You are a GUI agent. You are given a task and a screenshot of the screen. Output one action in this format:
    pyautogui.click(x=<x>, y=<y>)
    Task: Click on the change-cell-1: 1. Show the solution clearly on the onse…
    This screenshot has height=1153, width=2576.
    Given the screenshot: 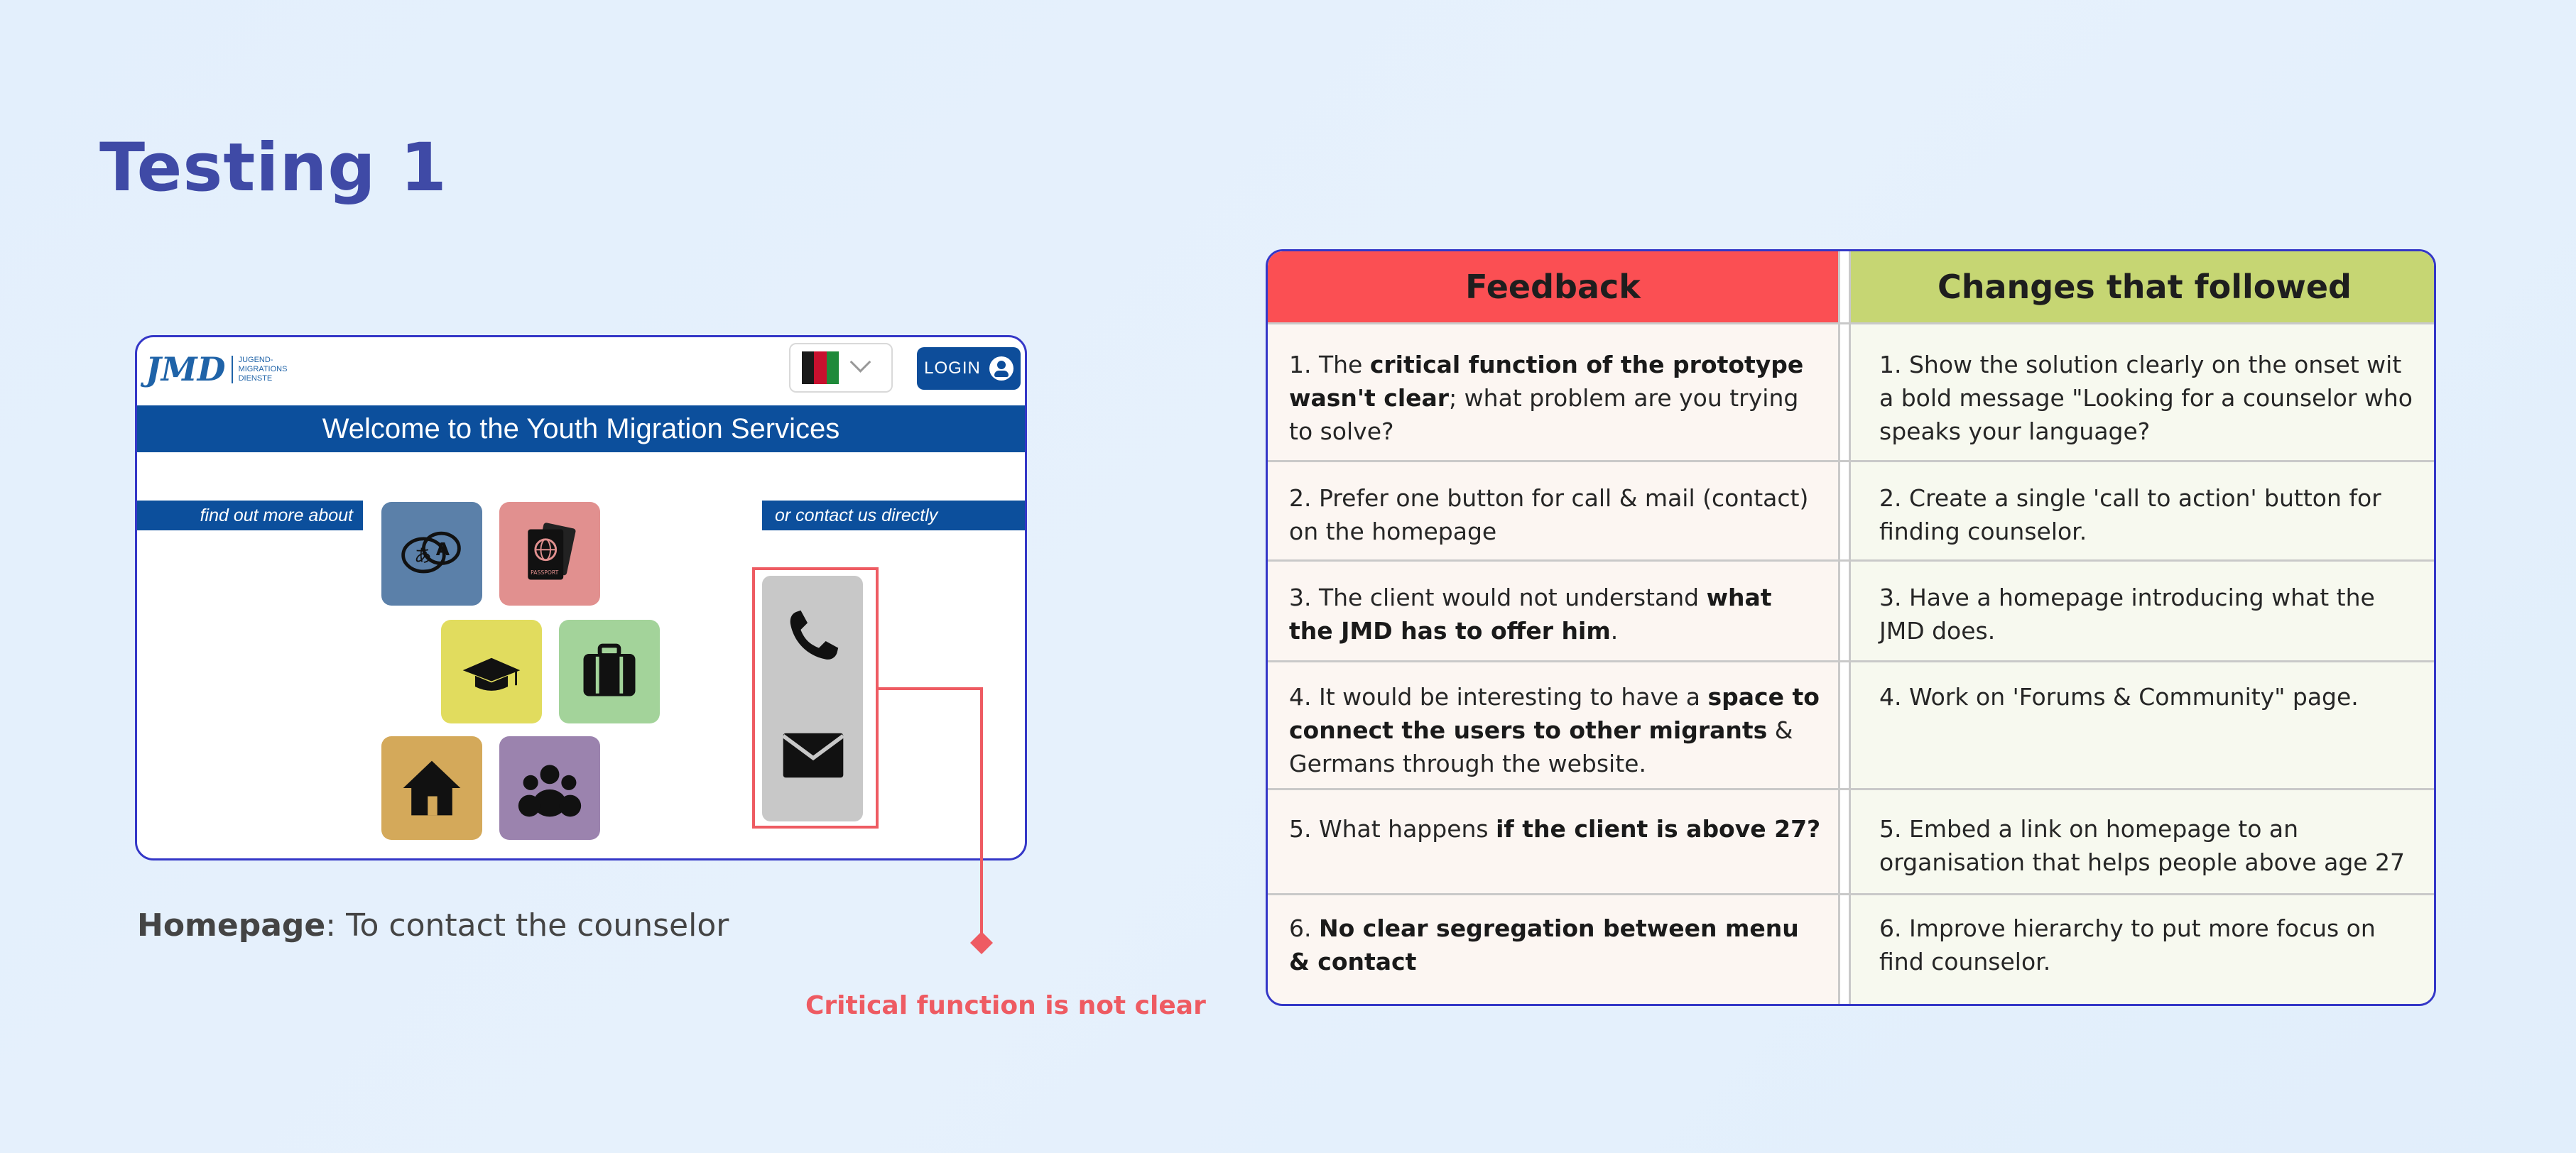 What is the action you would take?
    pyautogui.click(x=2146, y=398)
    